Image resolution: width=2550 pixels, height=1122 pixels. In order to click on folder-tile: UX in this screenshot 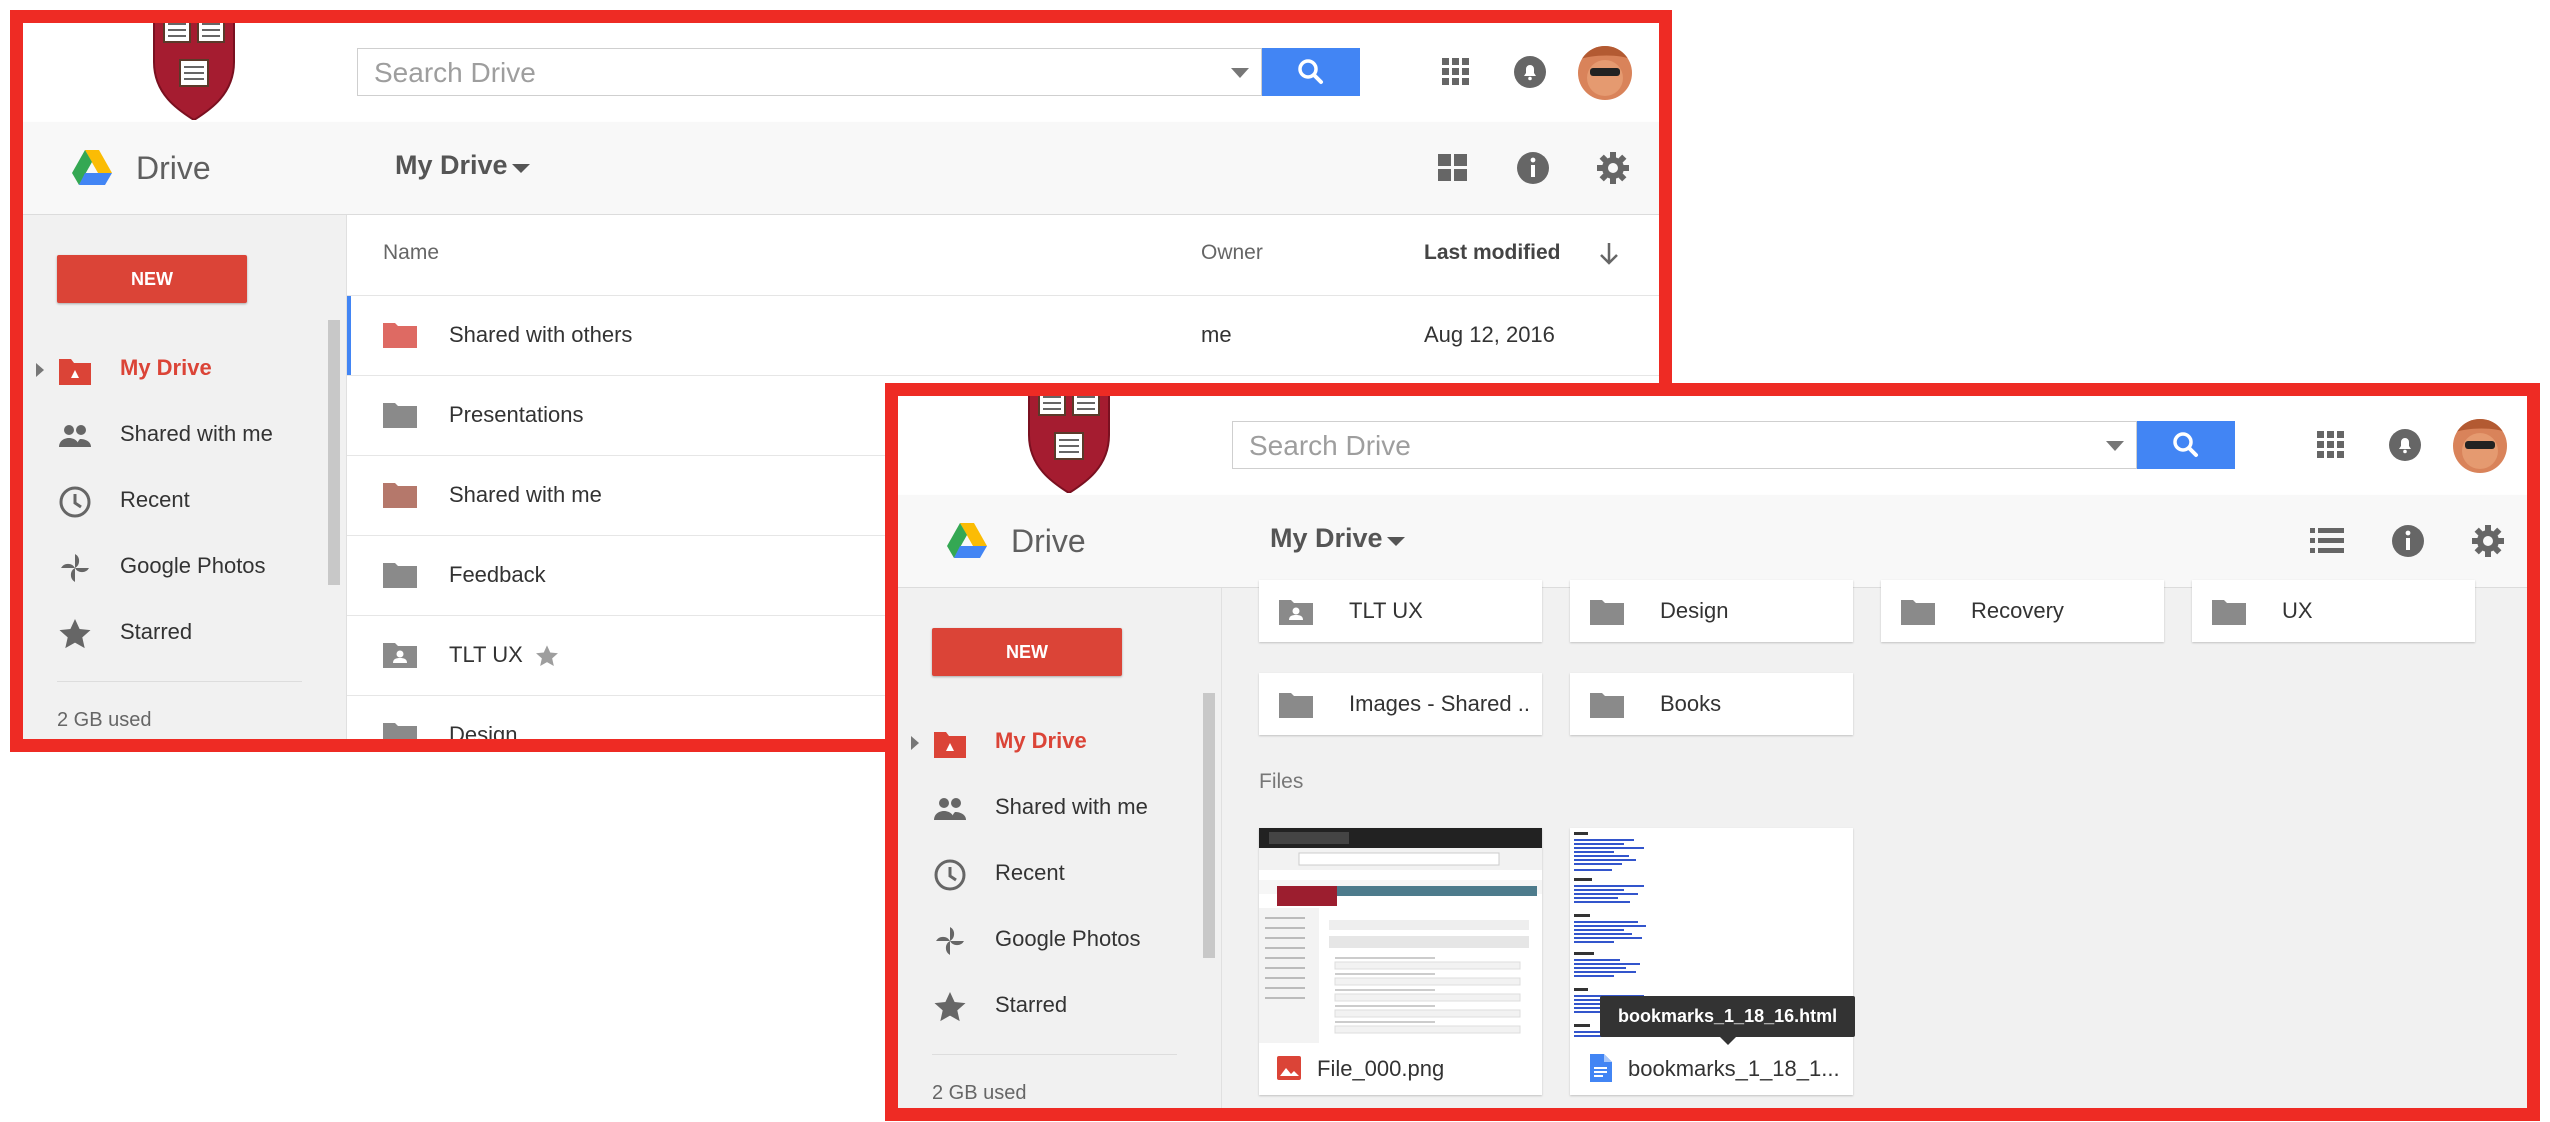, I will do `click(2333, 611)`.